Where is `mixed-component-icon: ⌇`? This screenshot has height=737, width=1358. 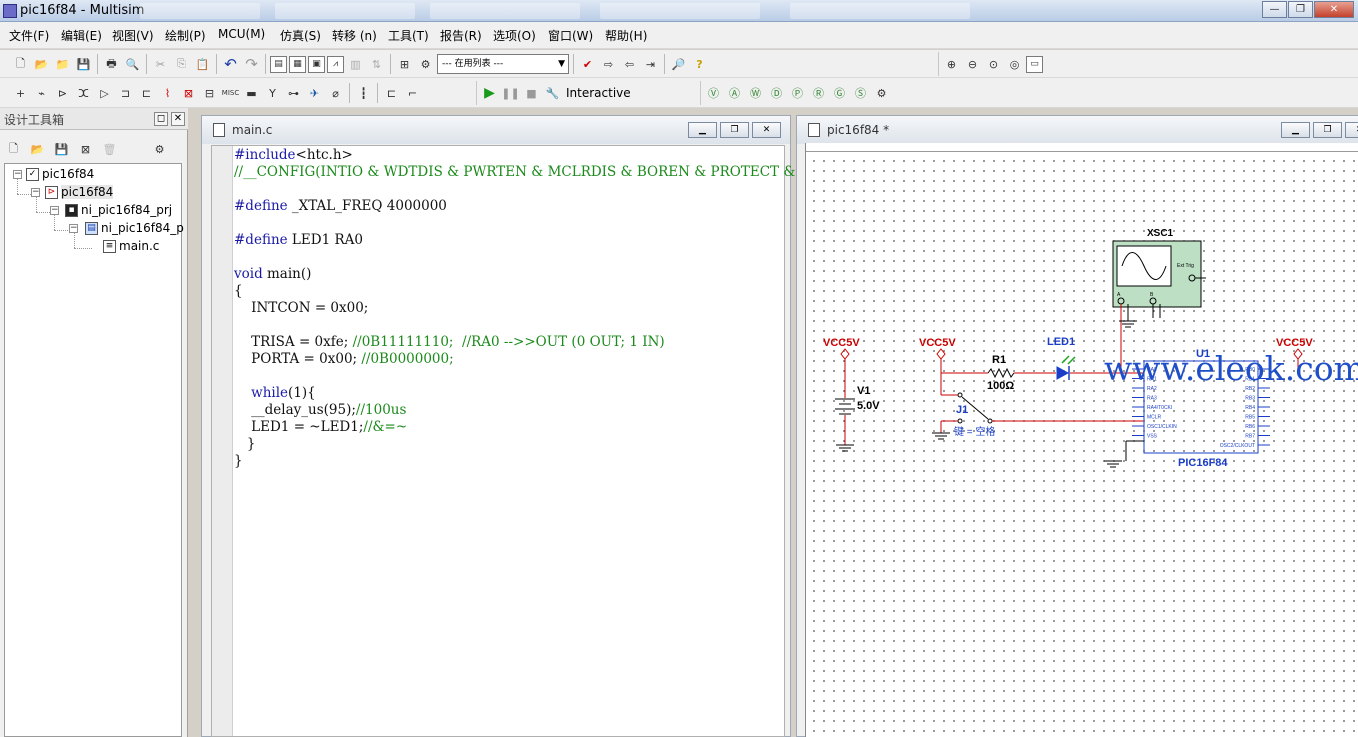
mixed-component-icon: ⌇ is located at coordinates (167, 93).